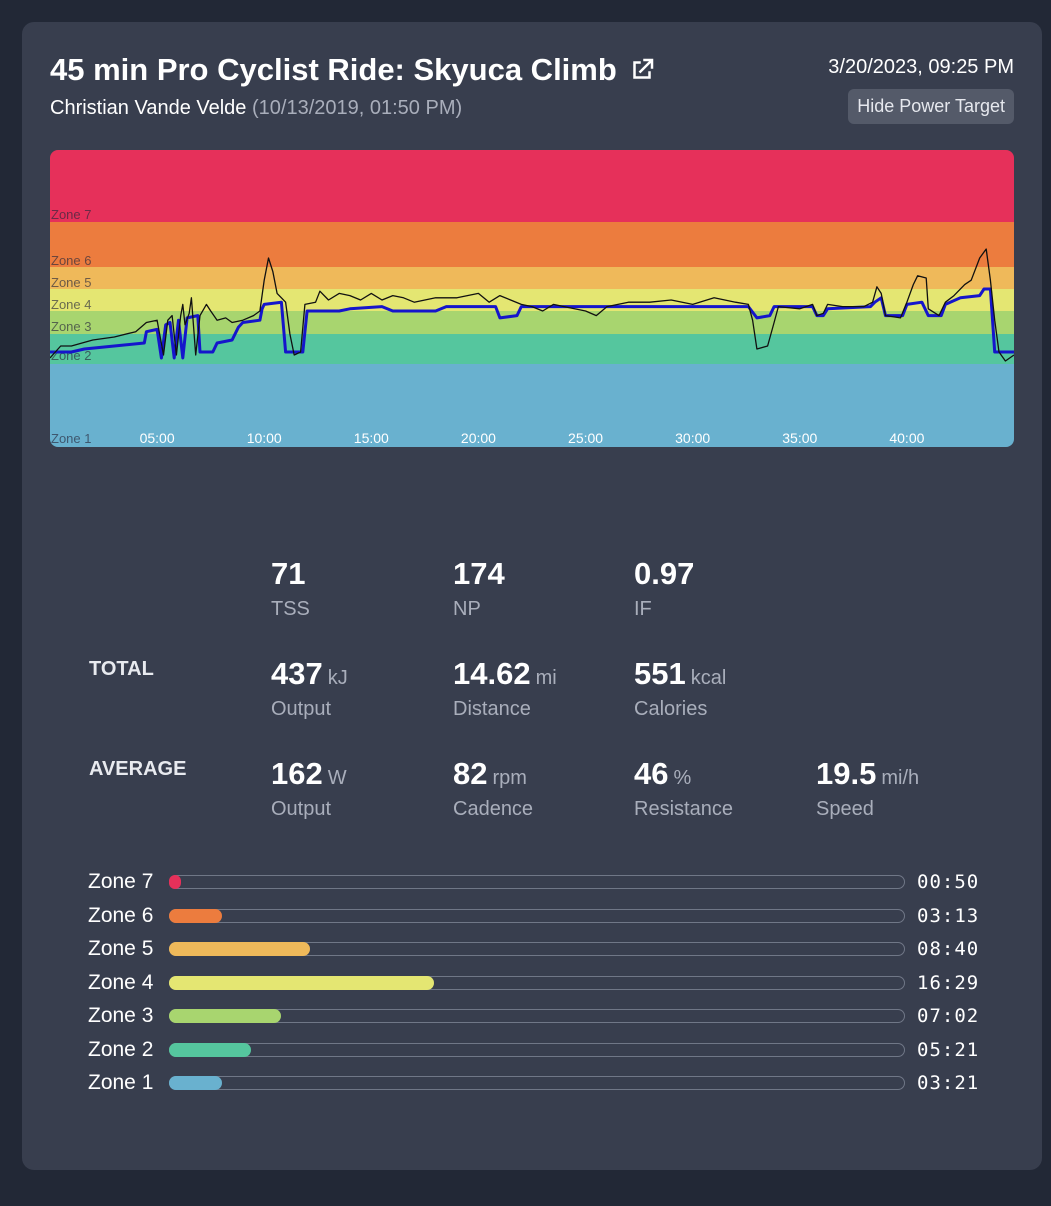 This screenshot has height=1206, width=1051. I want to click on ride-title: 45 min Pro Cyclist Ride: Skyuca Climb, so click(353, 70).